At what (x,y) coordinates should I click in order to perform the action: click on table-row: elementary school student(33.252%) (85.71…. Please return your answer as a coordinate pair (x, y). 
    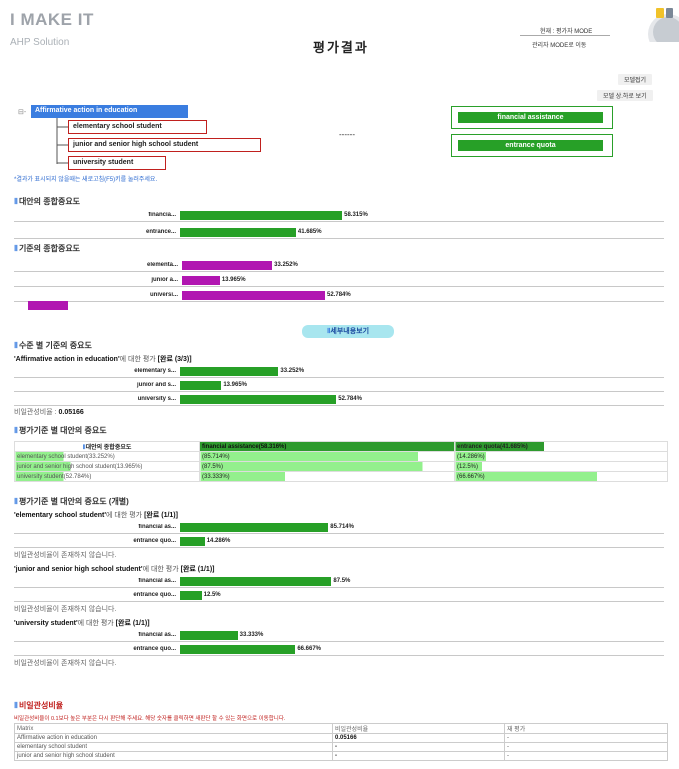
    Looking at the image, I should click on (341, 456).